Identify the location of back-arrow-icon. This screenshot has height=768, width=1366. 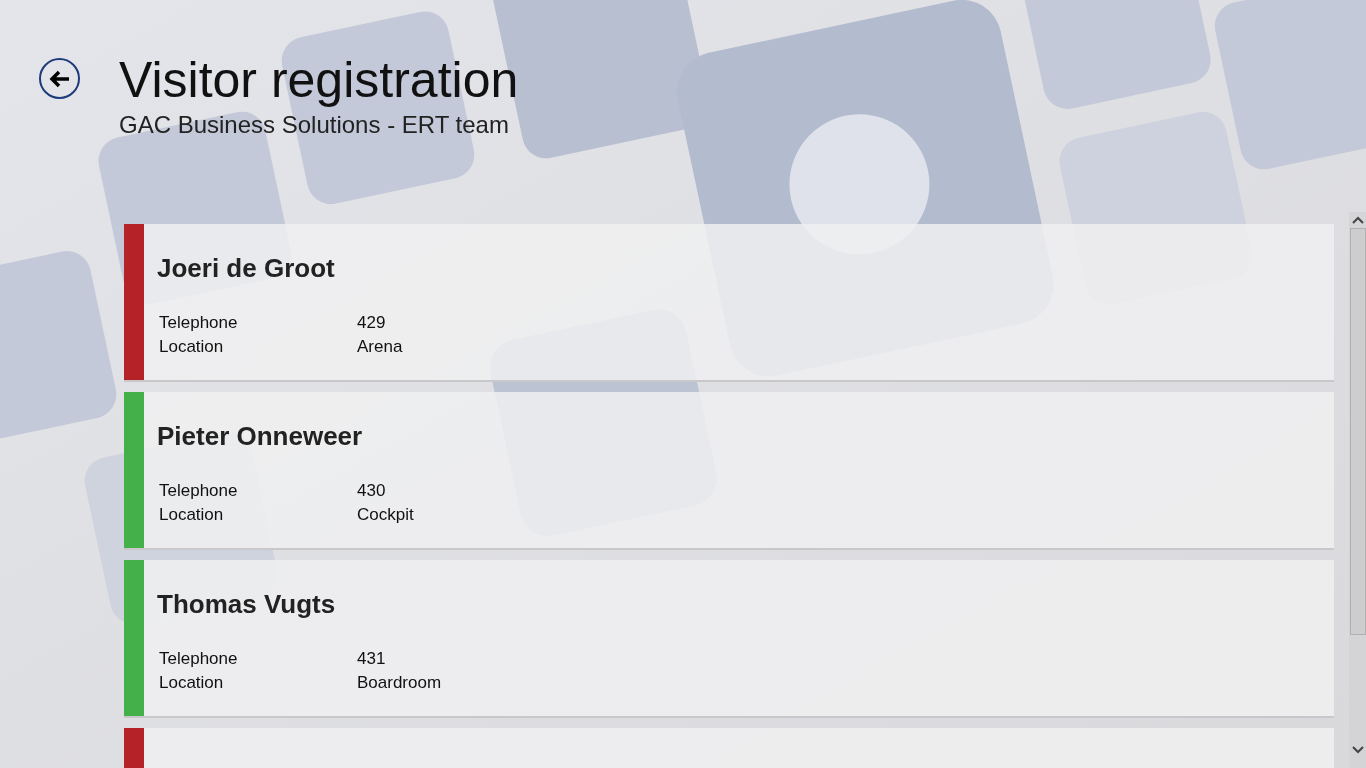
(59, 78).